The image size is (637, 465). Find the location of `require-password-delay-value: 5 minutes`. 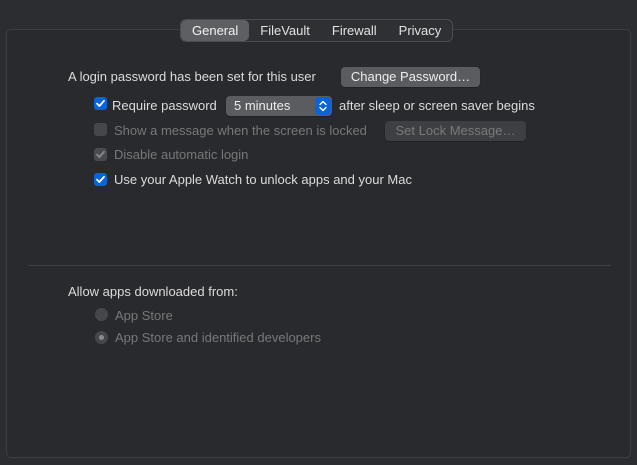

require-password-delay-value: 5 minutes is located at coordinates (262, 105).